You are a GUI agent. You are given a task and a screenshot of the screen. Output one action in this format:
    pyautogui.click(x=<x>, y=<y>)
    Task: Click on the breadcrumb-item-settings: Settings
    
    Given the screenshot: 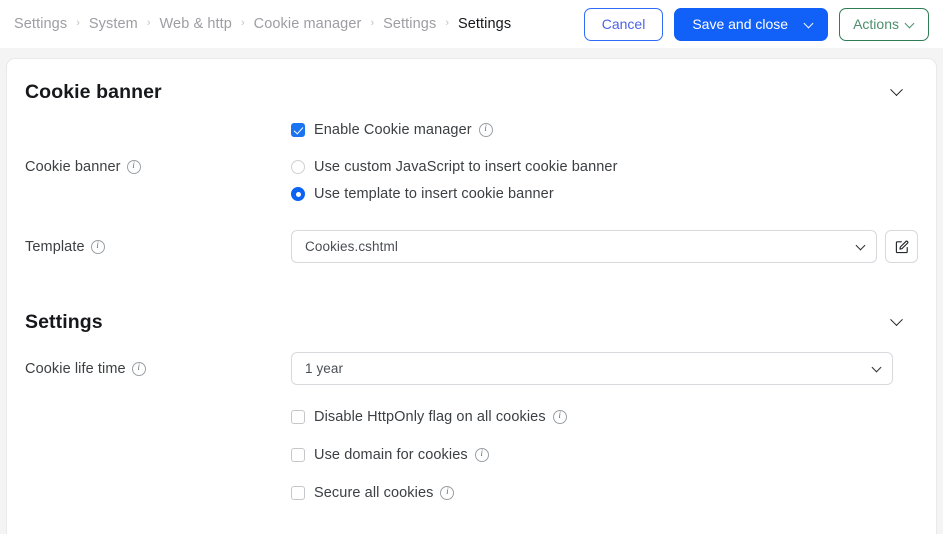 What is the action you would take?
    pyautogui.click(x=40, y=24)
    